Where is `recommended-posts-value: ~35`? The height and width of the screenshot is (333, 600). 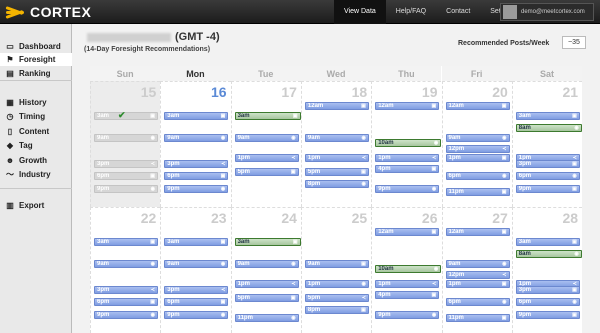
recommended-posts-value: ~35 is located at coordinates (574, 42).